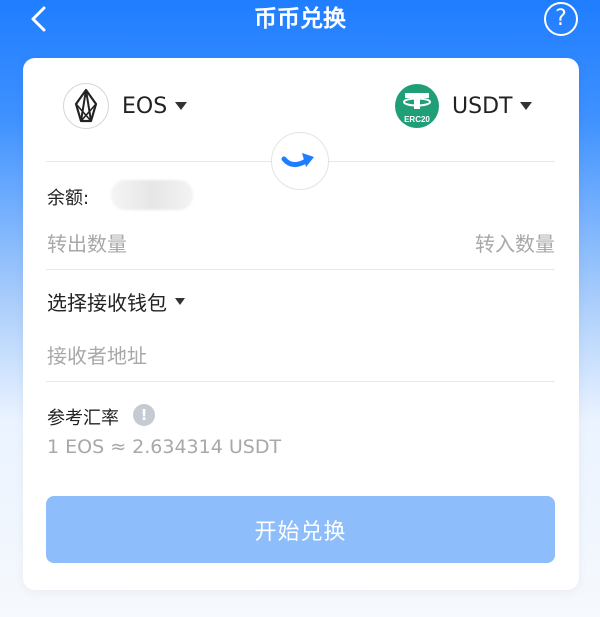  Describe the element at coordinates (417, 119) in the screenshot. I see `erc20-badge-text: ERC20` at that location.